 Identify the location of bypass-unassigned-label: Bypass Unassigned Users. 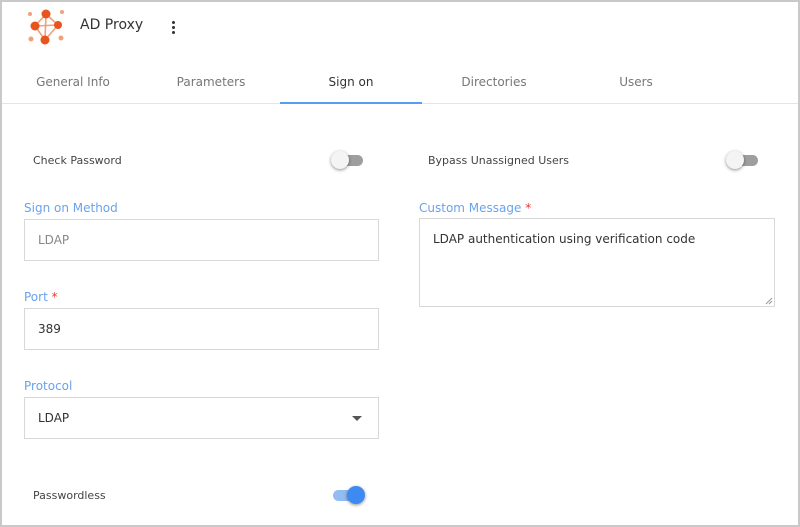
(499, 160).